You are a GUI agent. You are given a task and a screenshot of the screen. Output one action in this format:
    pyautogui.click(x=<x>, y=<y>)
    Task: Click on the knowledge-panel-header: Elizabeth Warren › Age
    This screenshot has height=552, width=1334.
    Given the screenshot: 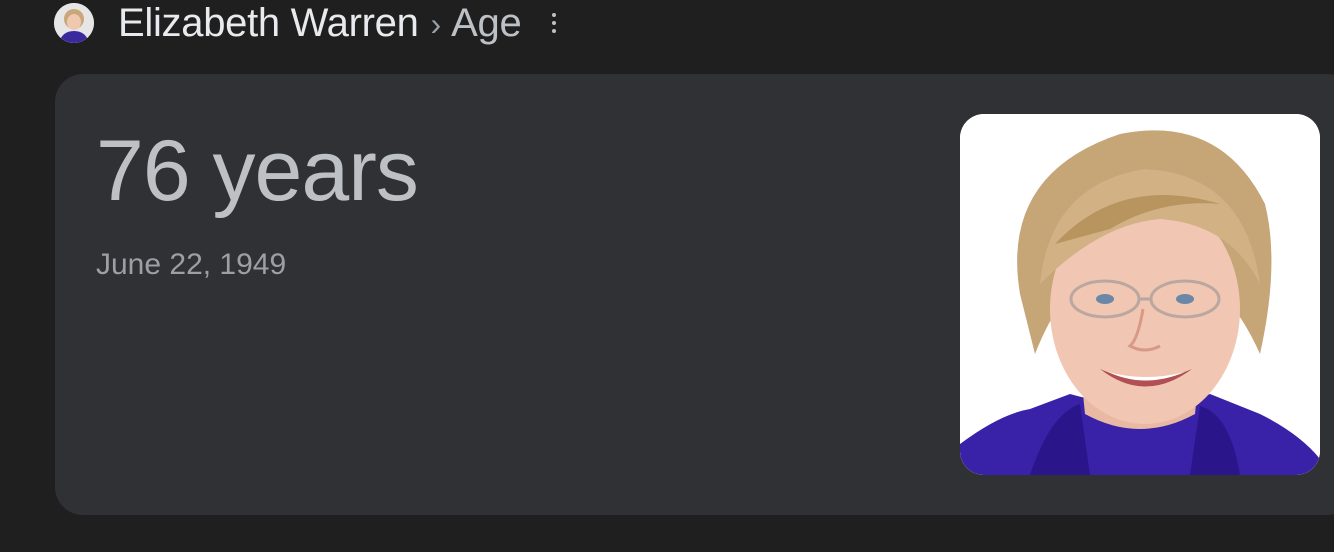 What is the action you would take?
    pyautogui.click(x=306, y=23)
    